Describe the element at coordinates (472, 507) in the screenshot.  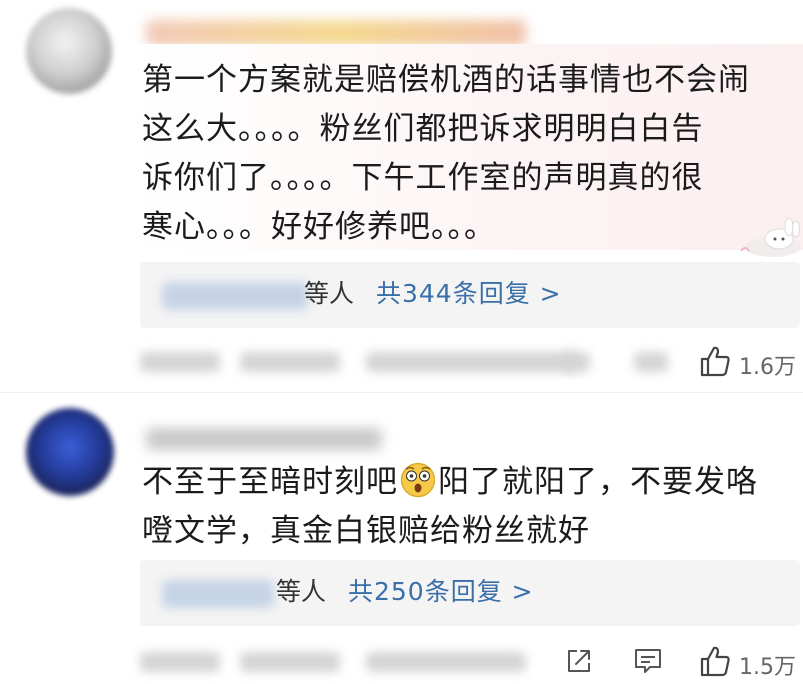
I see `comment-text: 不至于至暗时刻吧 阳了就阳了，不要发咯 噔文学，真金白银赔给粉丝就好` at that location.